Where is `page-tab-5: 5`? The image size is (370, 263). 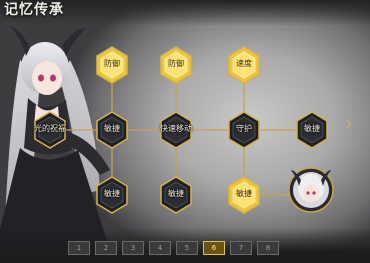 page-tab-5: 5 is located at coordinates (187, 248).